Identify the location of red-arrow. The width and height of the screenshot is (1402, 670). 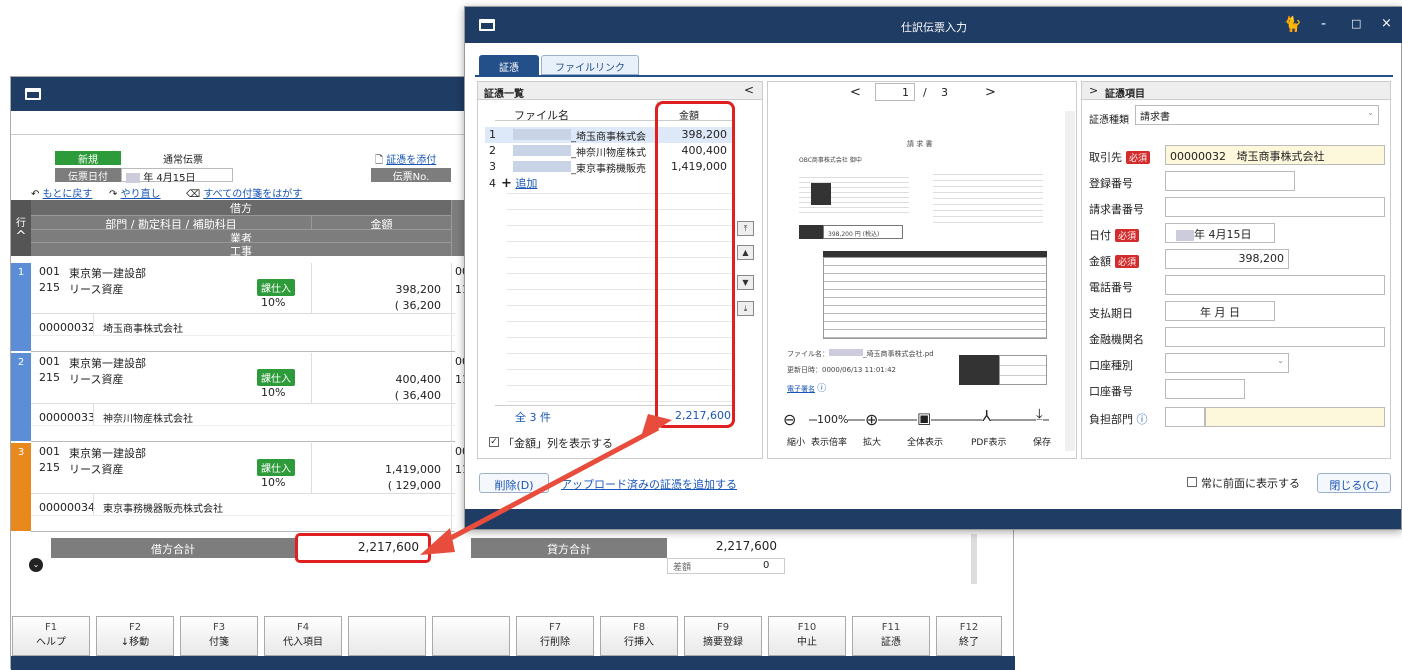
(546, 484).